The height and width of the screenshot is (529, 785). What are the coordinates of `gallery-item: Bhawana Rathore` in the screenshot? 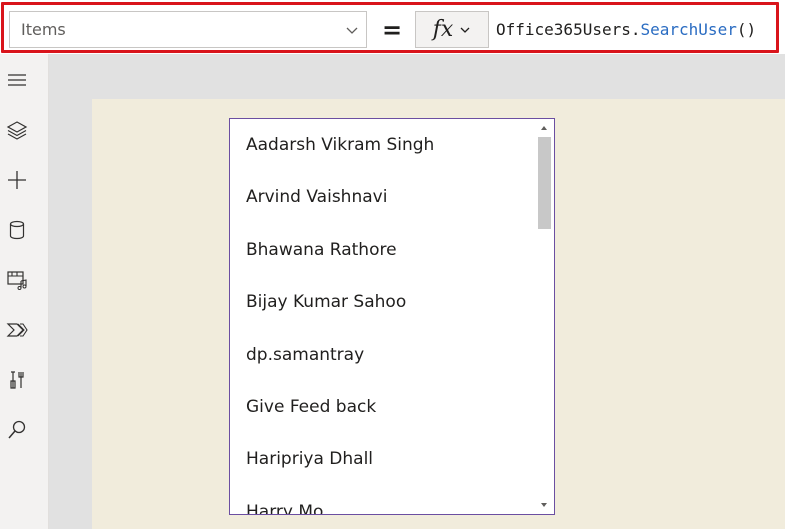 It's located at (321, 253).